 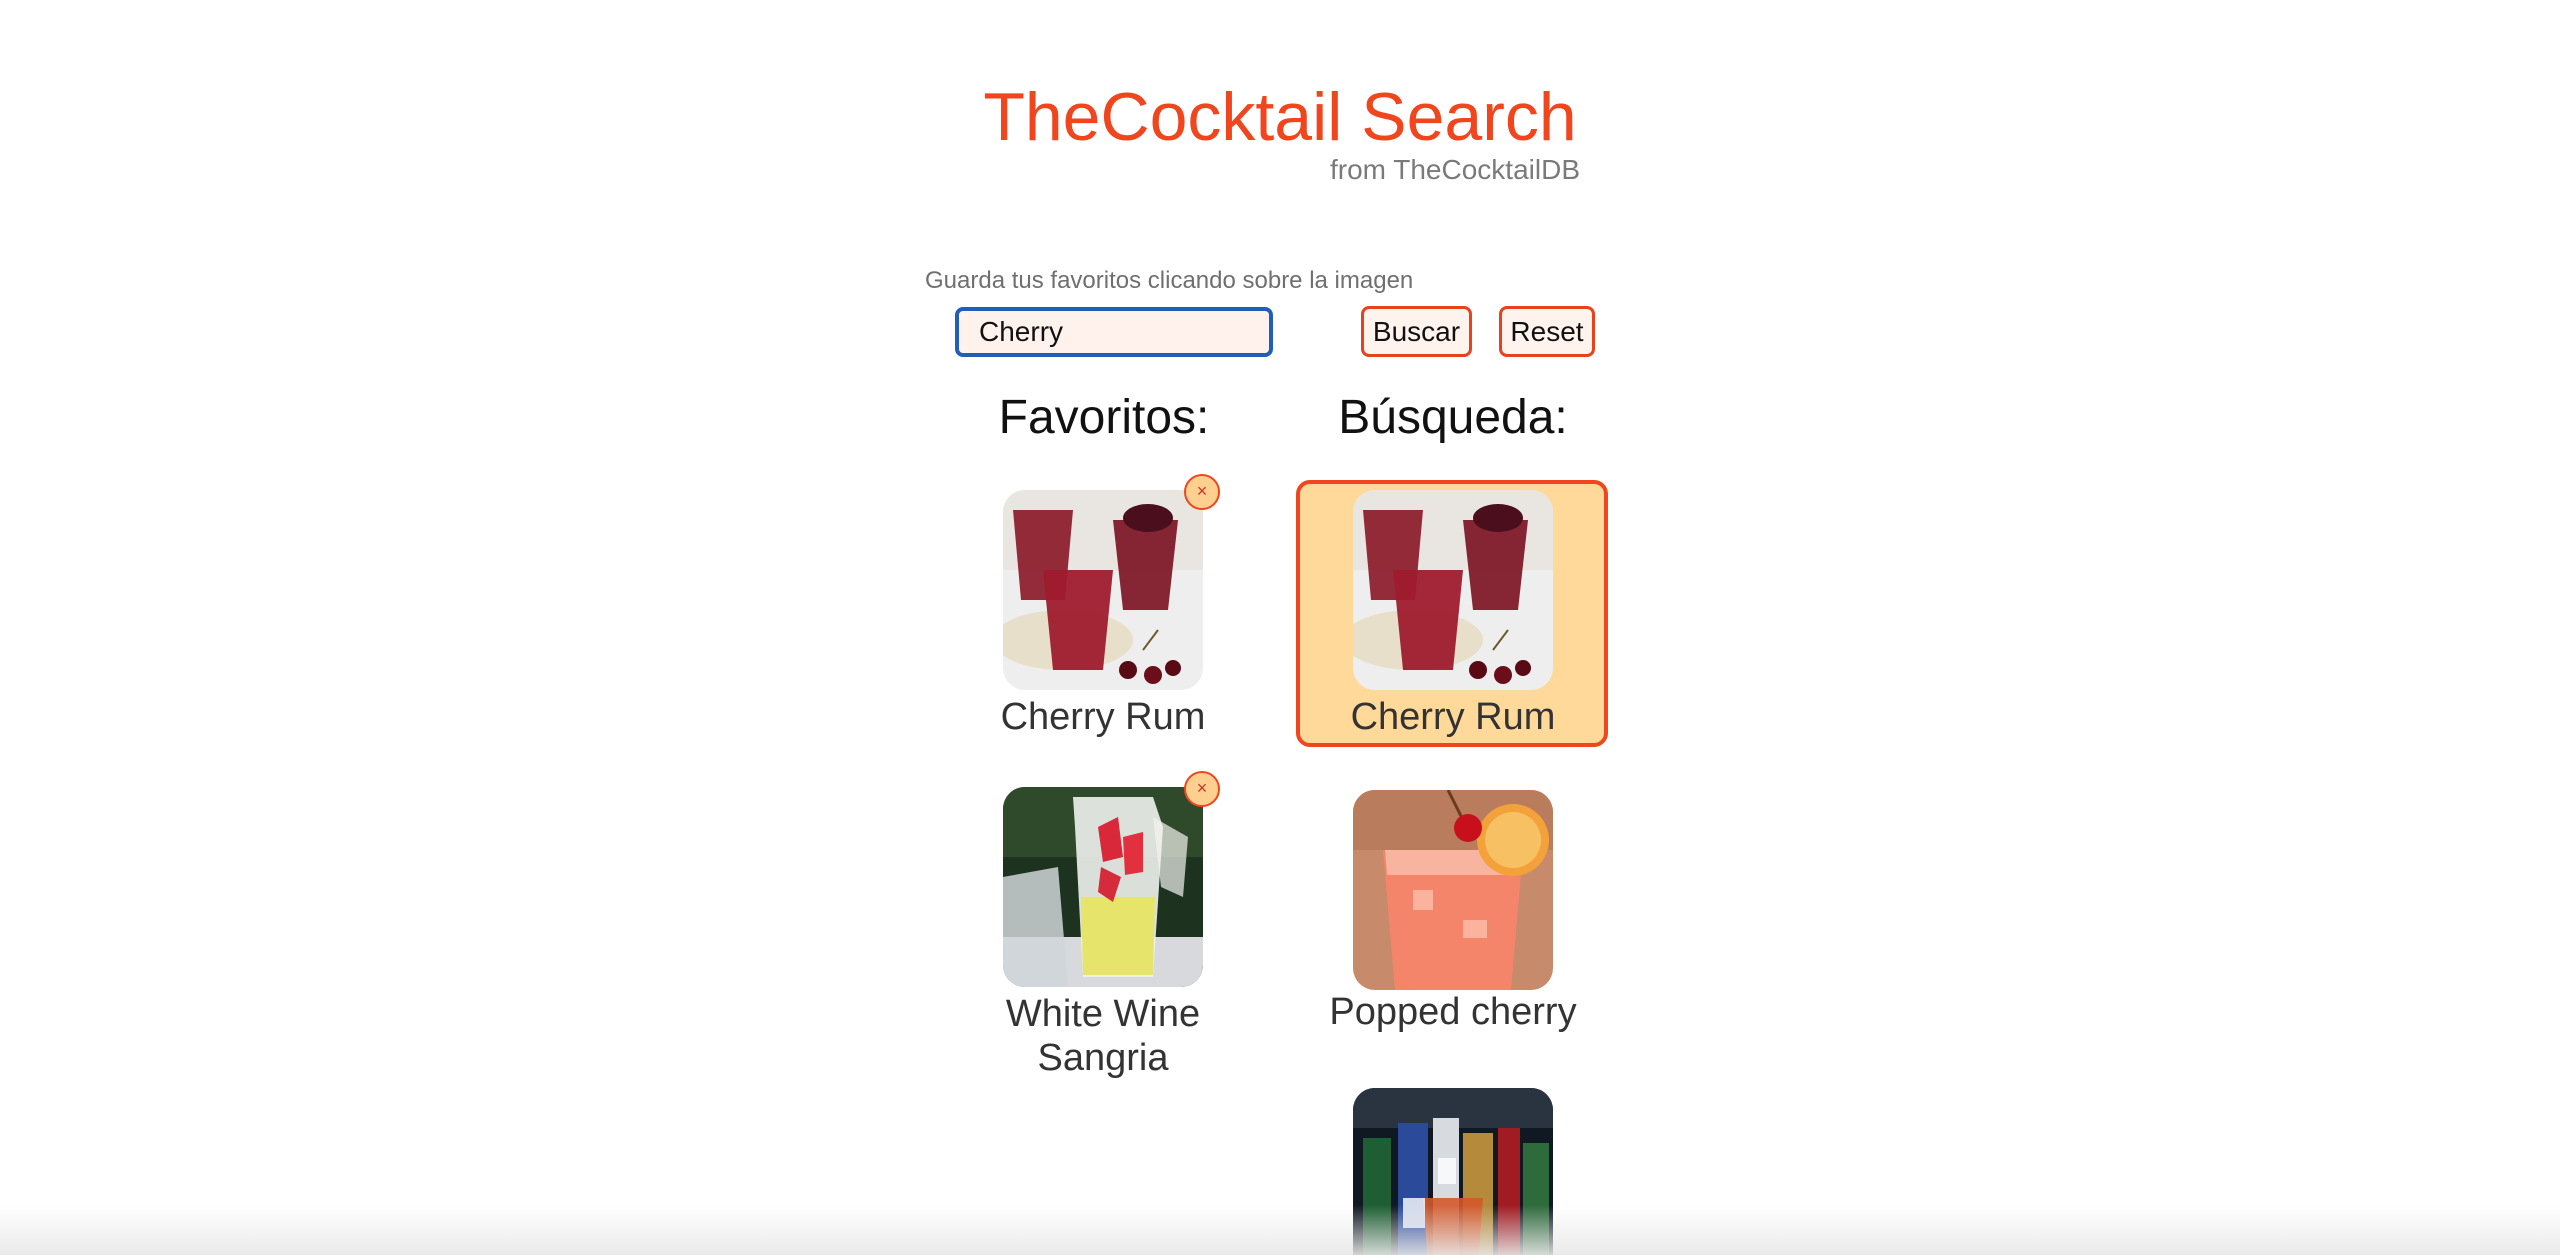 What do you see at coordinates (1103, 717) in the screenshot?
I see `favorite-name: Cherry Rum` at bounding box center [1103, 717].